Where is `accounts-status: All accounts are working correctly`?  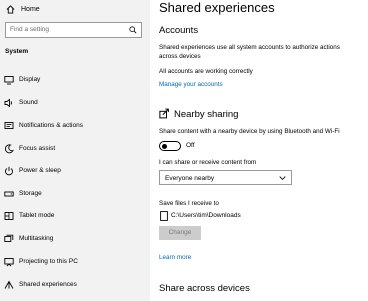 accounts-status: All accounts are working correctly is located at coordinates (206, 71).